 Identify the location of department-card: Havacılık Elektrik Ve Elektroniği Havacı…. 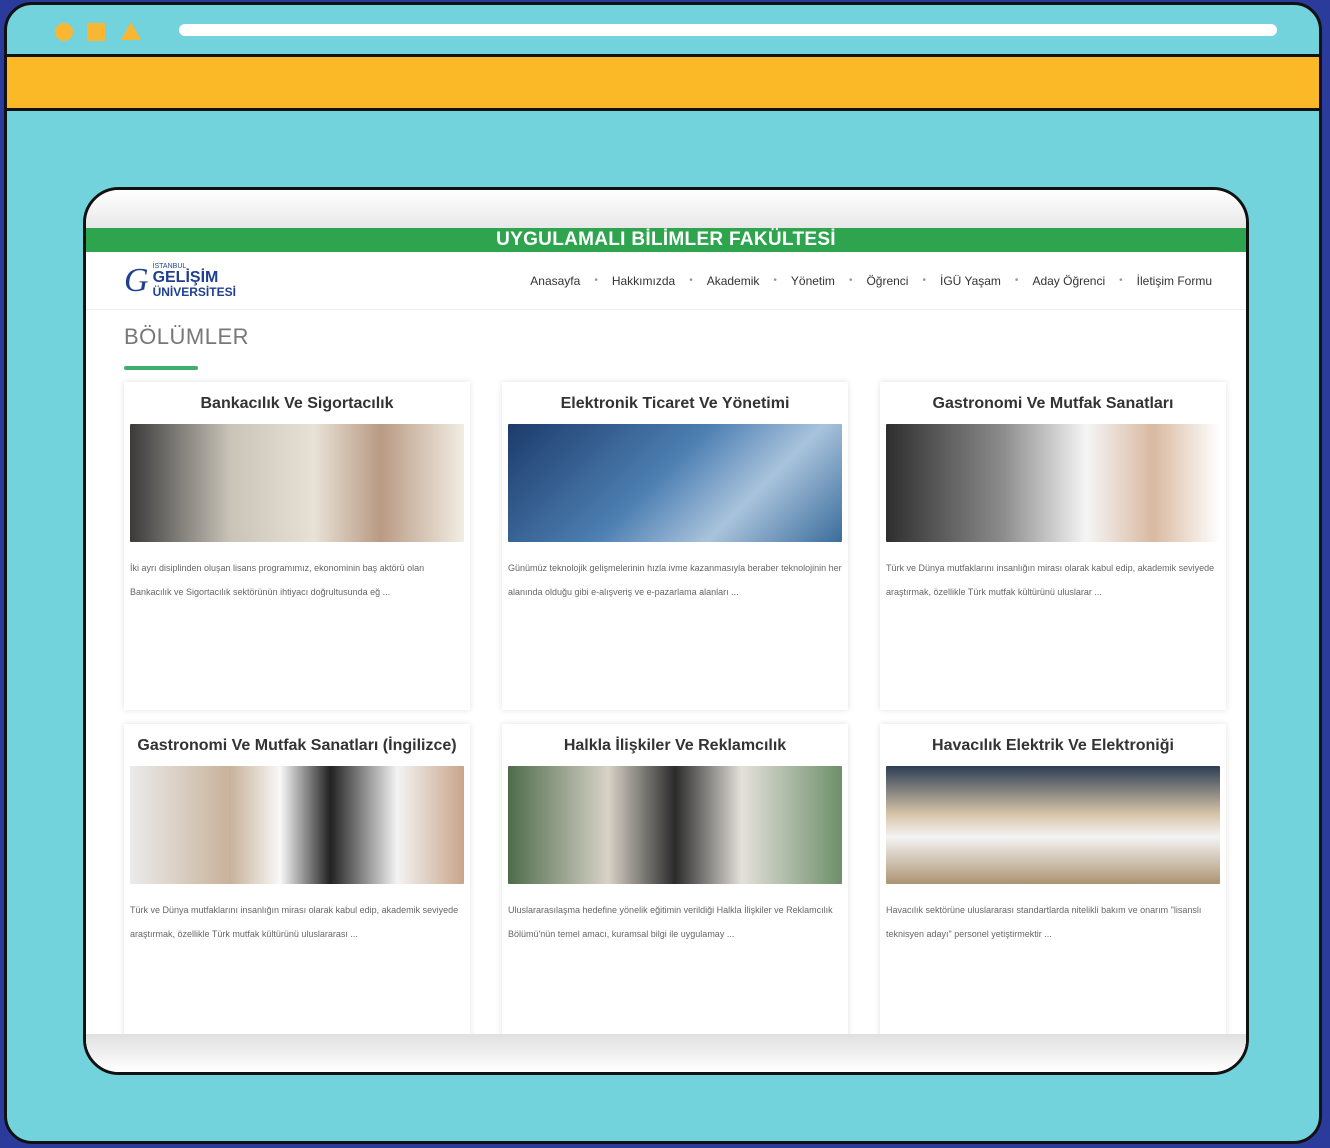
(1053, 888).